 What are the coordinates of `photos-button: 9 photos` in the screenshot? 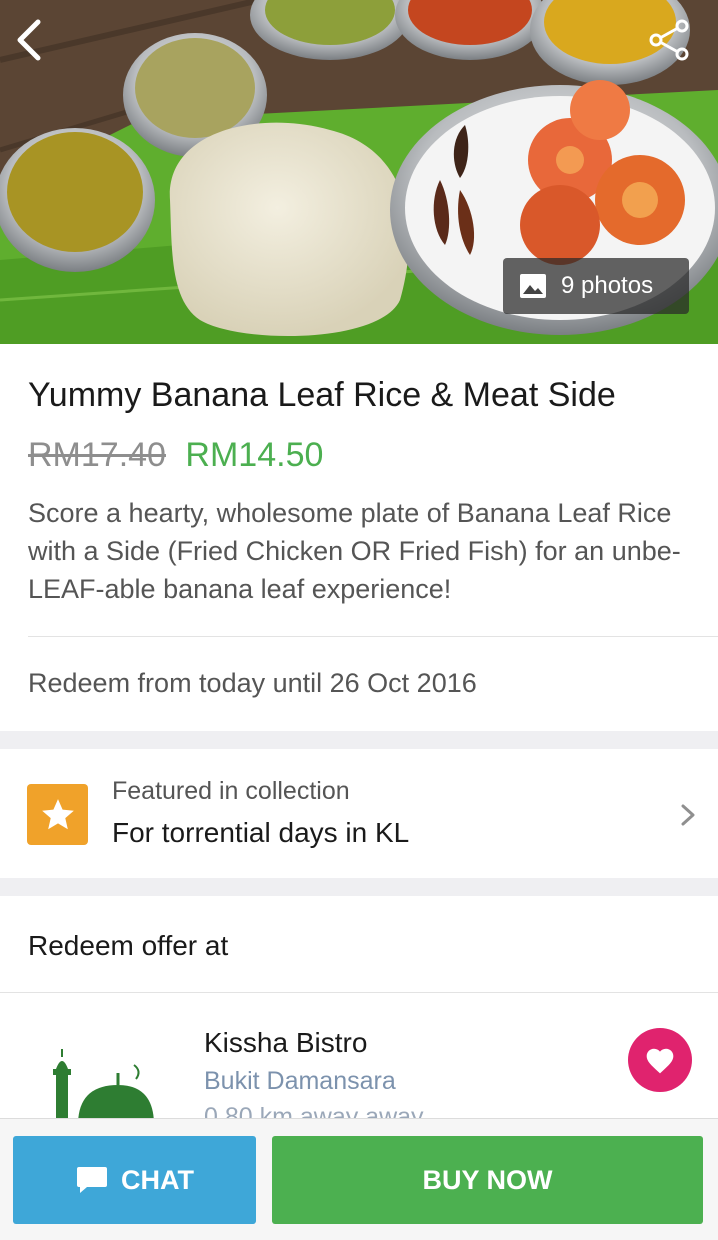 It's located at (596, 286).